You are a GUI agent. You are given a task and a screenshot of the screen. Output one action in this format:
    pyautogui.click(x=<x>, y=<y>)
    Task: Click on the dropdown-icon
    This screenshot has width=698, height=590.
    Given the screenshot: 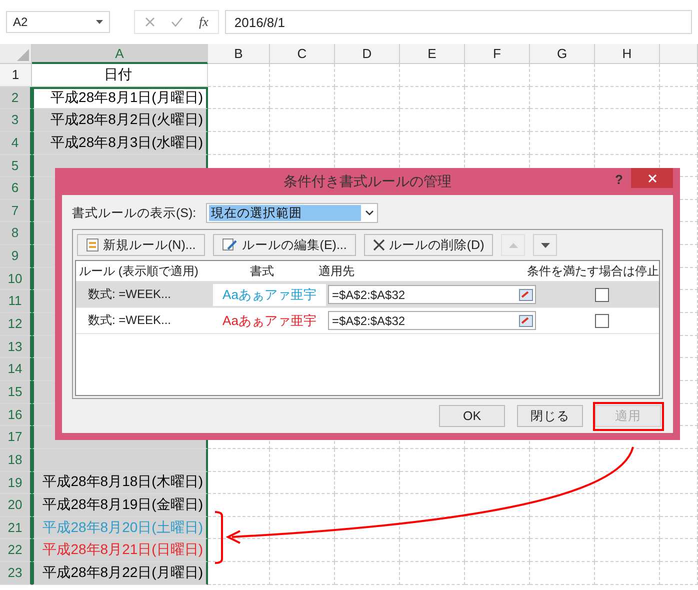 What is the action you would take?
    pyautogui.click(x=99, y=22)
    